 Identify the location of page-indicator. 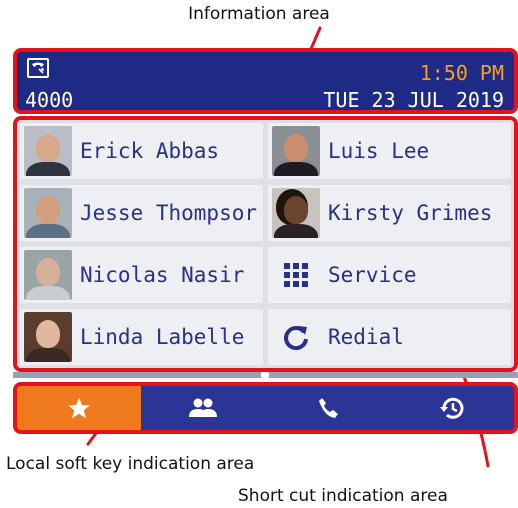
(265, 375).